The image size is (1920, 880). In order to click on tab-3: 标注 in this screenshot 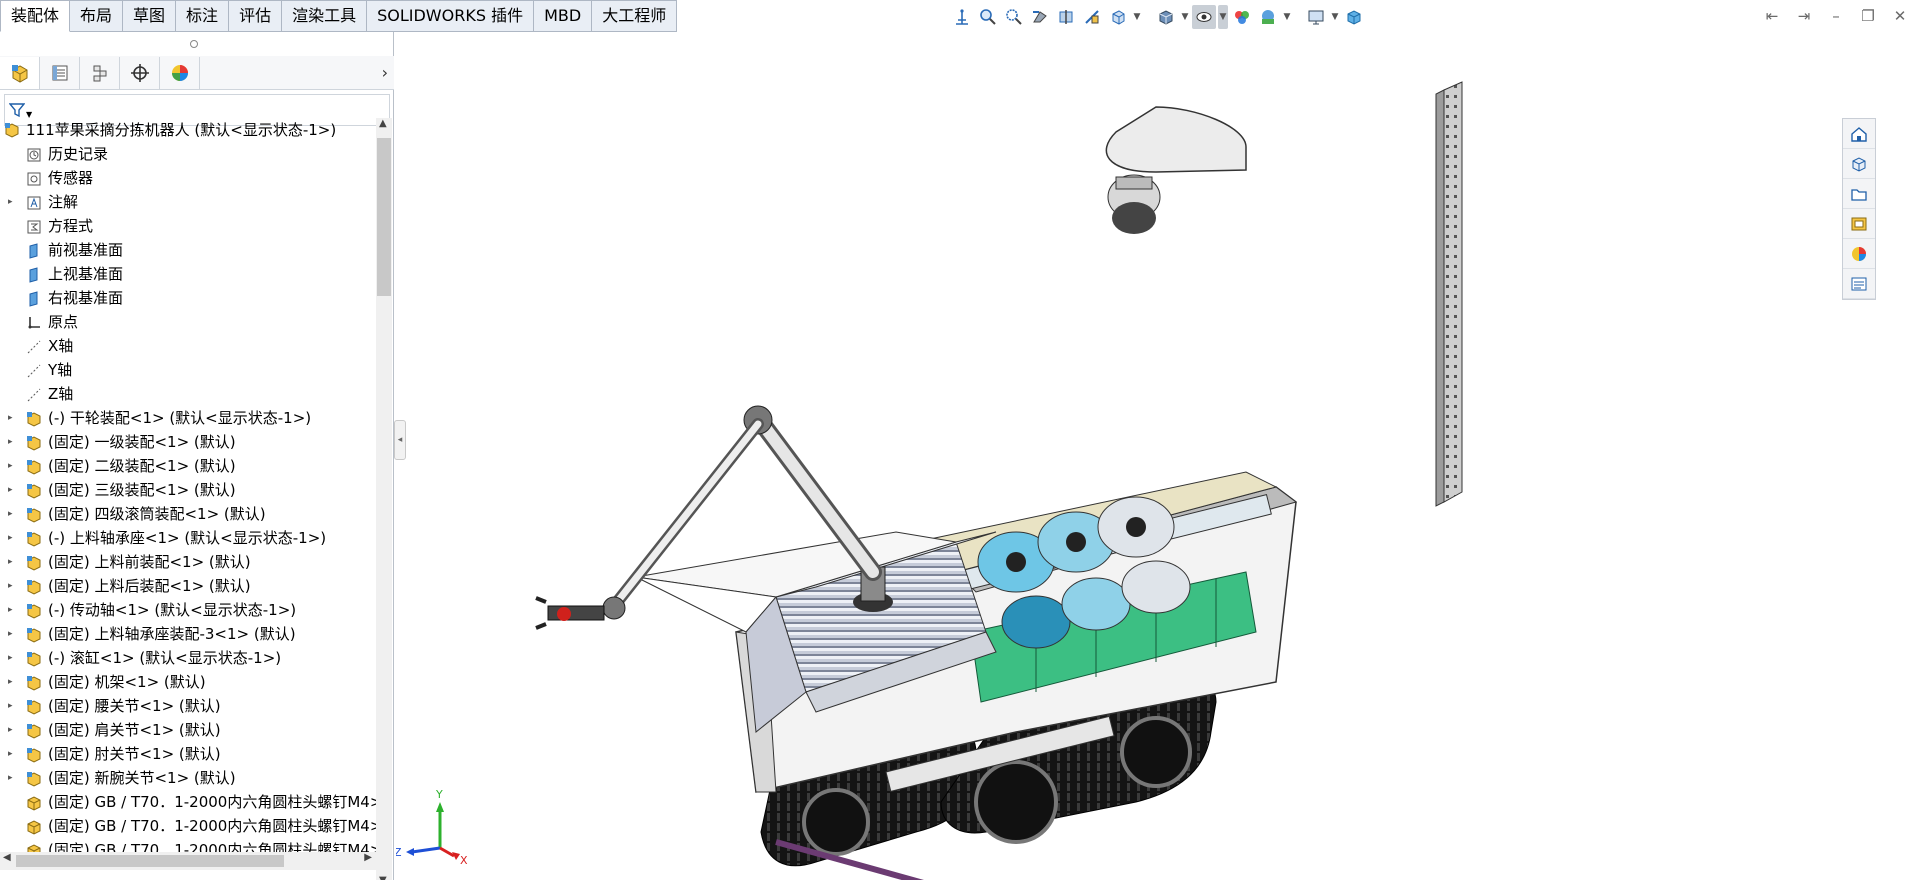, I will do `click(203, 16)`.